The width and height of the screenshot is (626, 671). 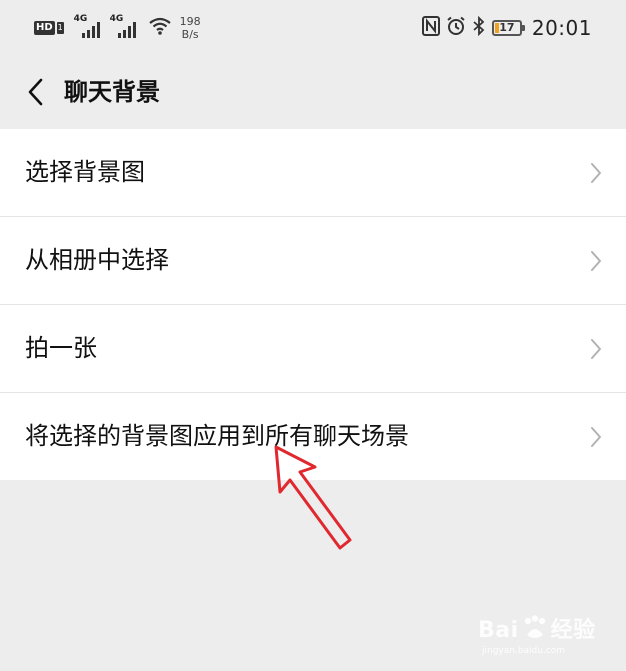 What do you see at coordinates (313, 349) in the screenshot?
I see `menu-item-take-photo: 拍一张` at bounding box center [313, 349].